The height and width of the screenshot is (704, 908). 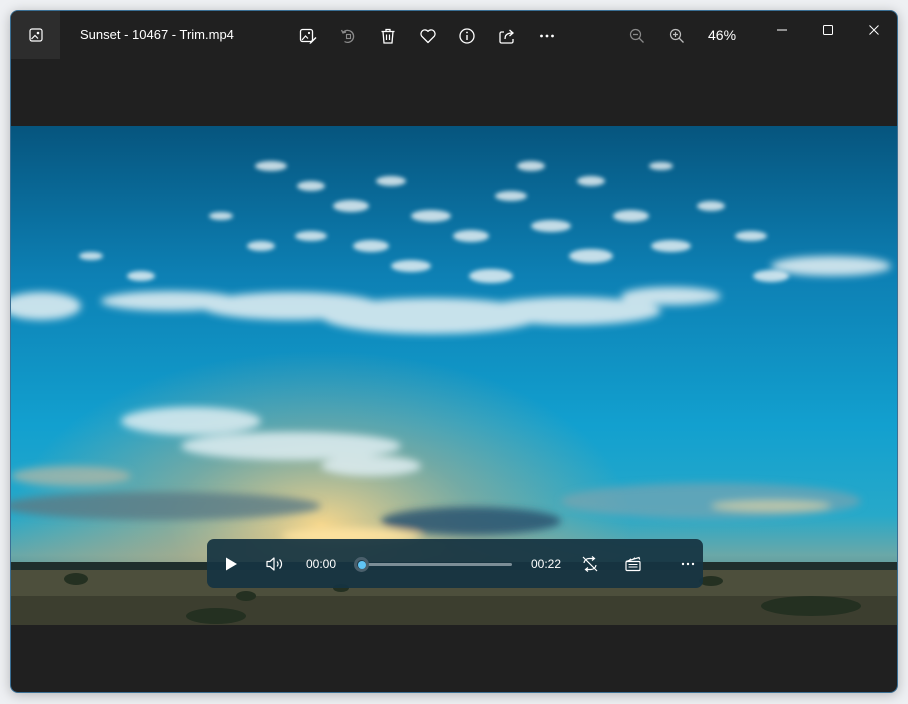 I want to click on zoom-in-button, so click(x=677, y=36).